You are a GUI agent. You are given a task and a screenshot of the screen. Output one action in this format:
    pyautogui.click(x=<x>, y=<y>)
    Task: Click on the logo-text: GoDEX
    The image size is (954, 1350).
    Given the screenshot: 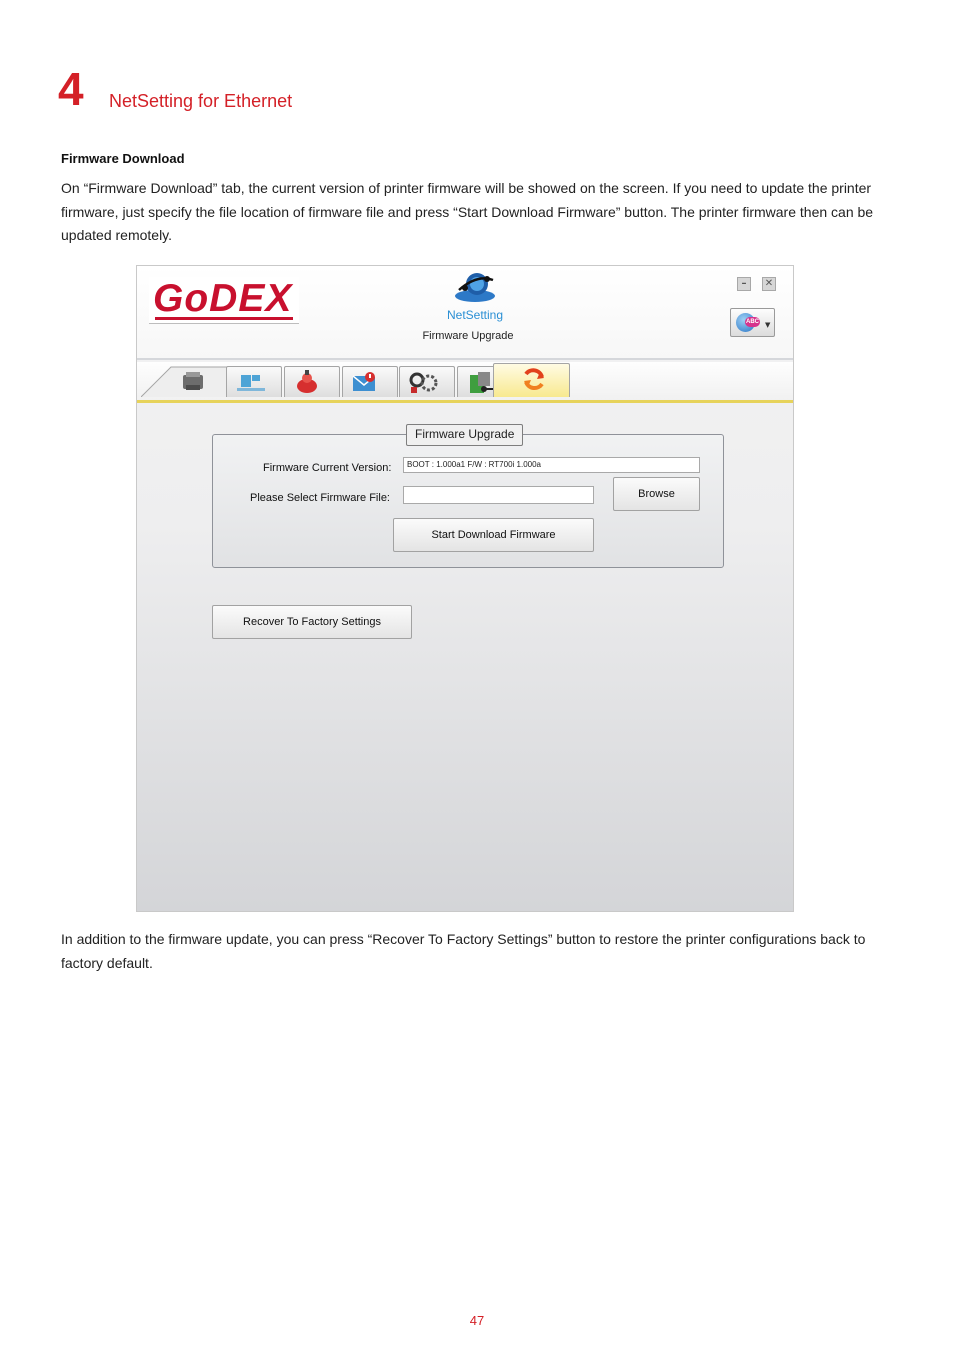 What is the action you would take?
    pyautogui.click(x=223, y=298)
    